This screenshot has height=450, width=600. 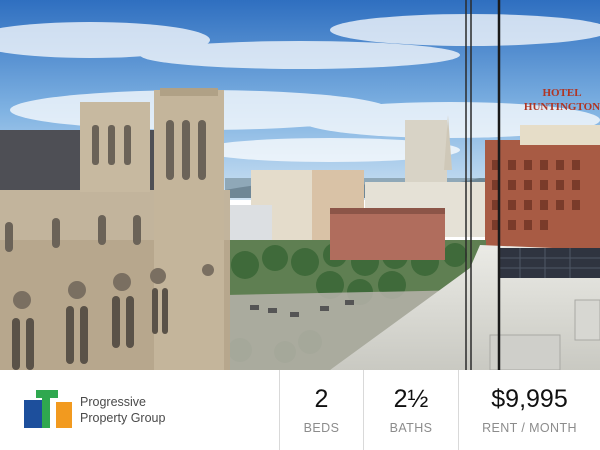 I want to click on progressive-logo-icon, so click(x=48, y=409).